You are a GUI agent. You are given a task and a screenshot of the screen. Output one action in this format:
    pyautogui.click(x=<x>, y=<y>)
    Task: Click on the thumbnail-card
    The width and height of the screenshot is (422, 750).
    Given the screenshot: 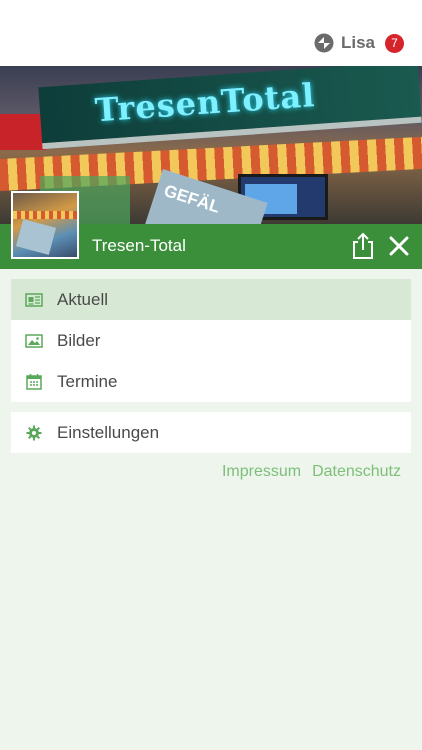 What is the action you would take?
    pyautogui.click(x=36, y=237)
    